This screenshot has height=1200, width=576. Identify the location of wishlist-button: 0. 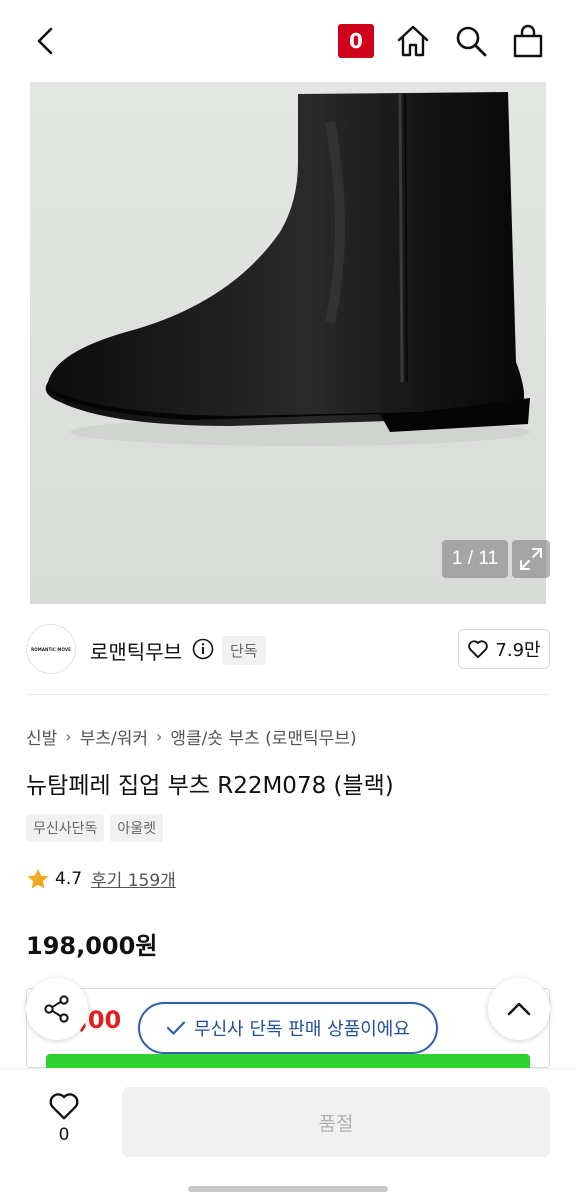
(64, 1118).